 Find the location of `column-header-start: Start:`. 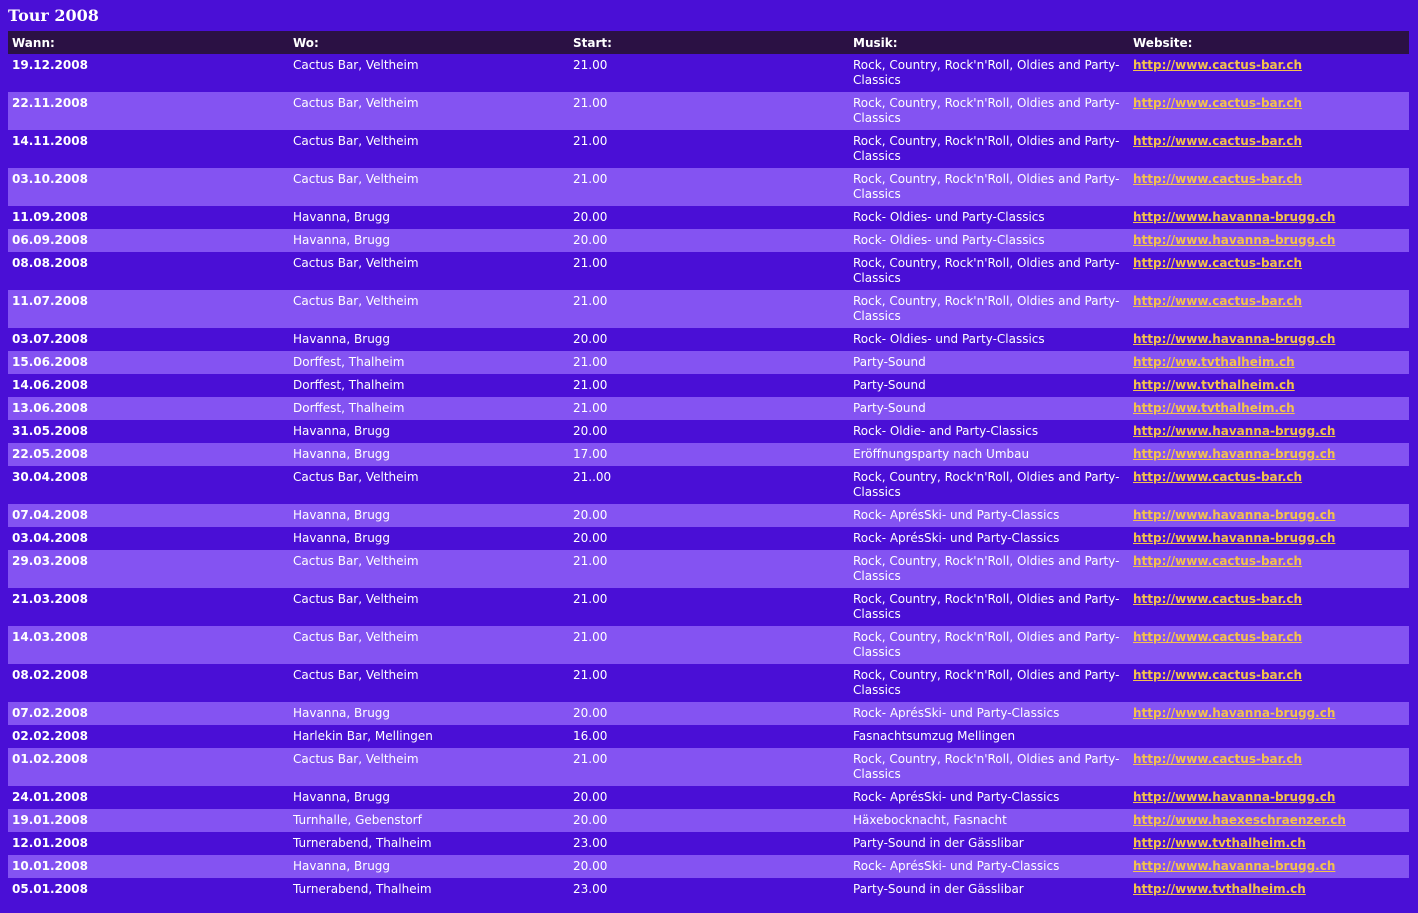

column-header-start: Start: is located at coordinates (592, 42).